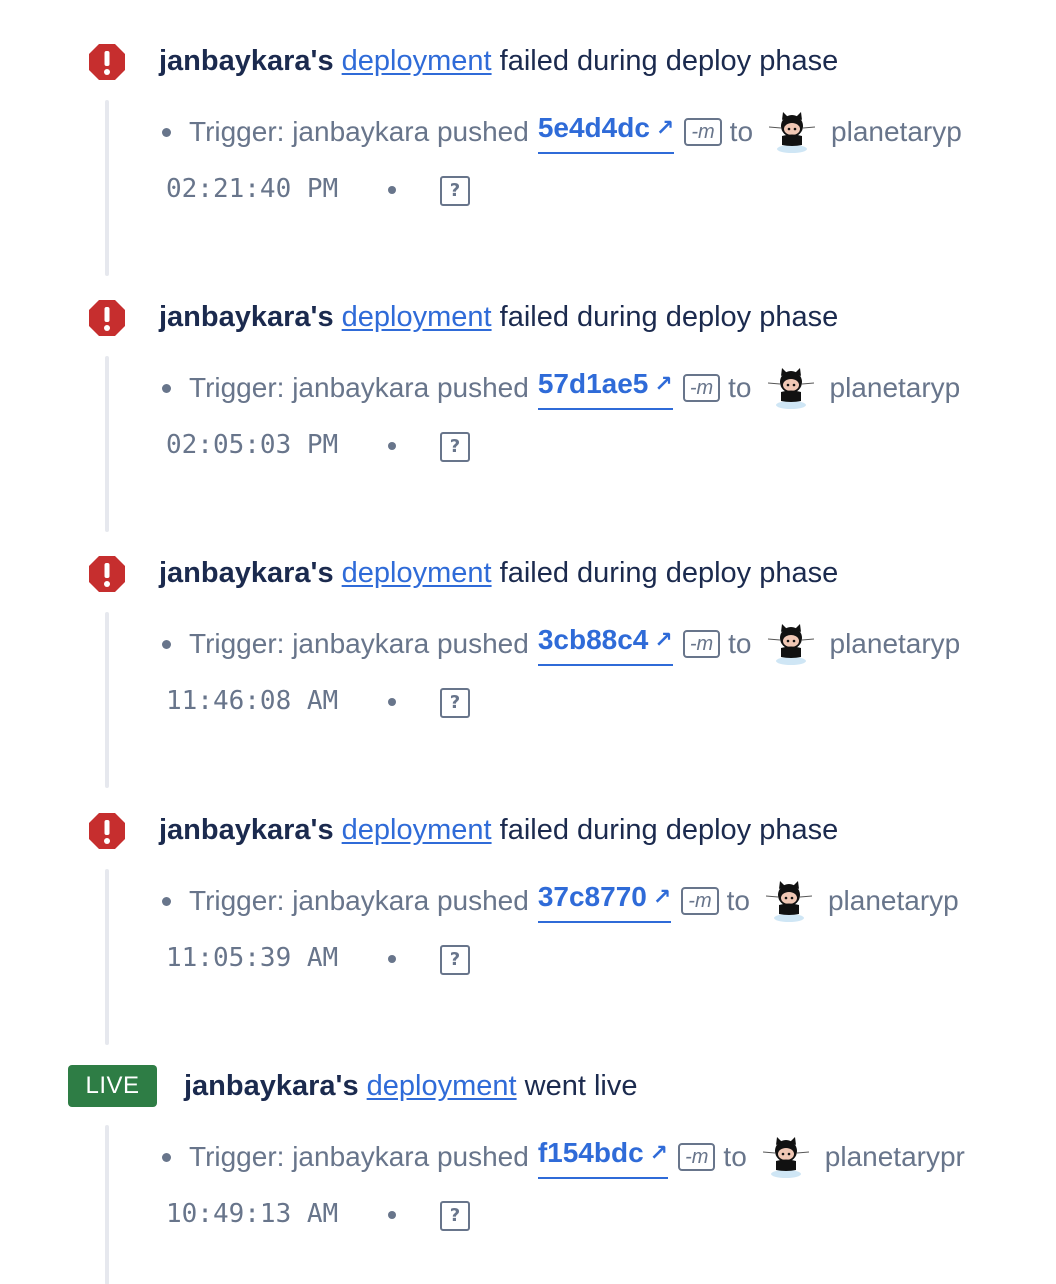  Describe the element at coordinates (252, 701) in the screenshot. I see `timestamp: 11:46:08 AM` at that location.